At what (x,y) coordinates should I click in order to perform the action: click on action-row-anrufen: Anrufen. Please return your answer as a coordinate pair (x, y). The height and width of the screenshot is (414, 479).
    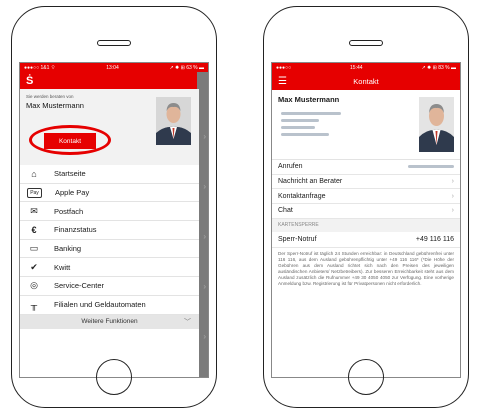
    Looking at the image, I should click on (366, 167).